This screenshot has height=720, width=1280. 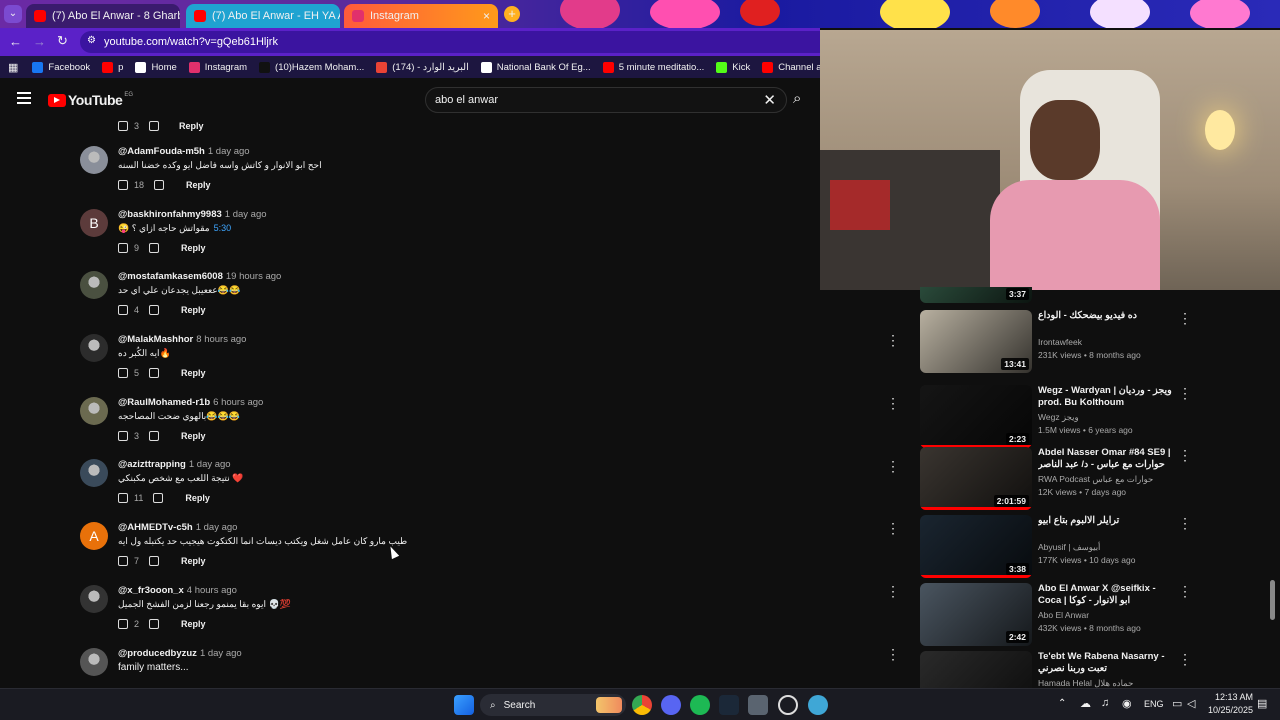 I want to click on back-icon: ←, so click(x=15, y=41).